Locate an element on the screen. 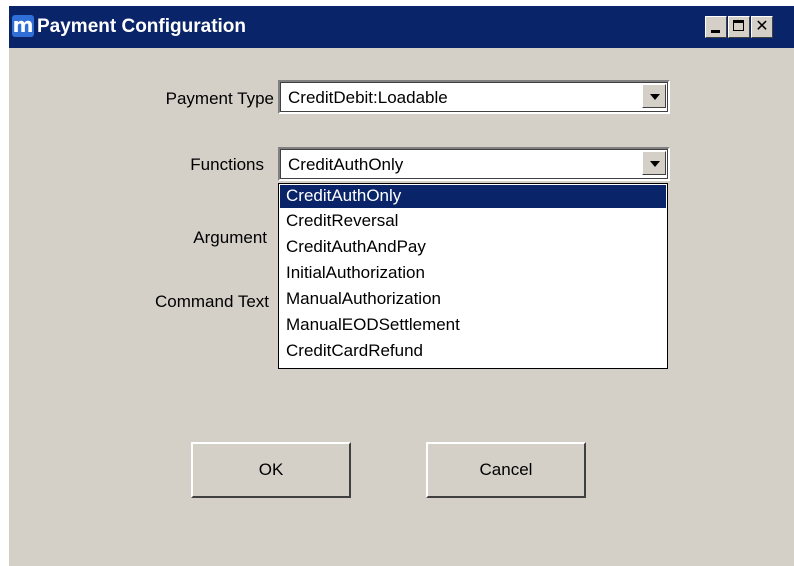 The height and width of the screenshot is (566, 794). payment-type-combobox: CreditDebit:Loadable is located at coordinates (474, 97).